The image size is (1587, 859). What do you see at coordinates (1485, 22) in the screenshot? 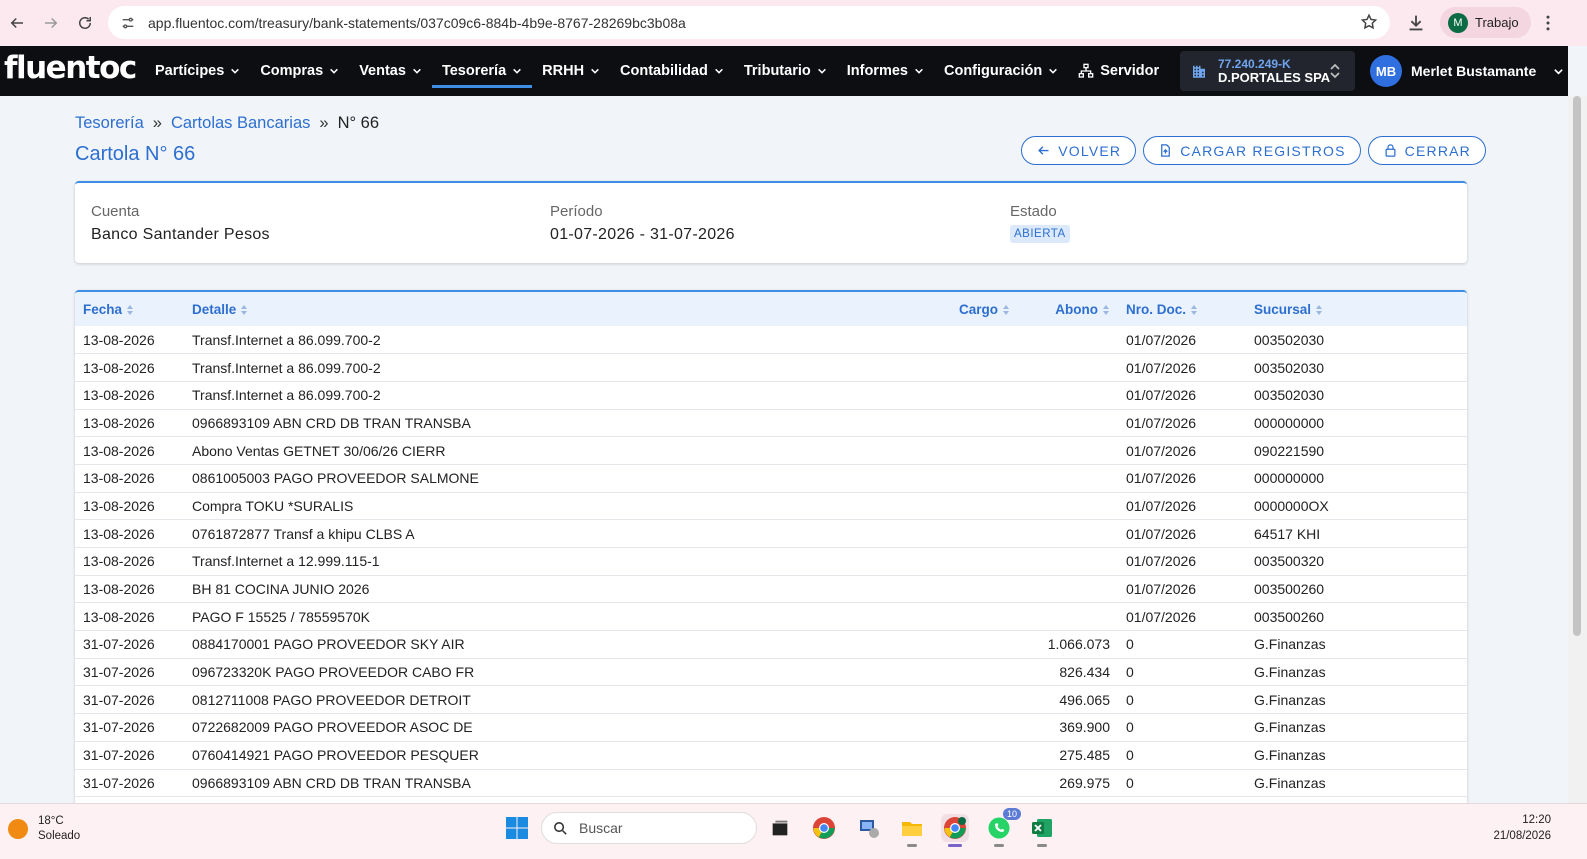
I see `browser-profile-button: M Trabajo` at bounding box center [1485, 22].